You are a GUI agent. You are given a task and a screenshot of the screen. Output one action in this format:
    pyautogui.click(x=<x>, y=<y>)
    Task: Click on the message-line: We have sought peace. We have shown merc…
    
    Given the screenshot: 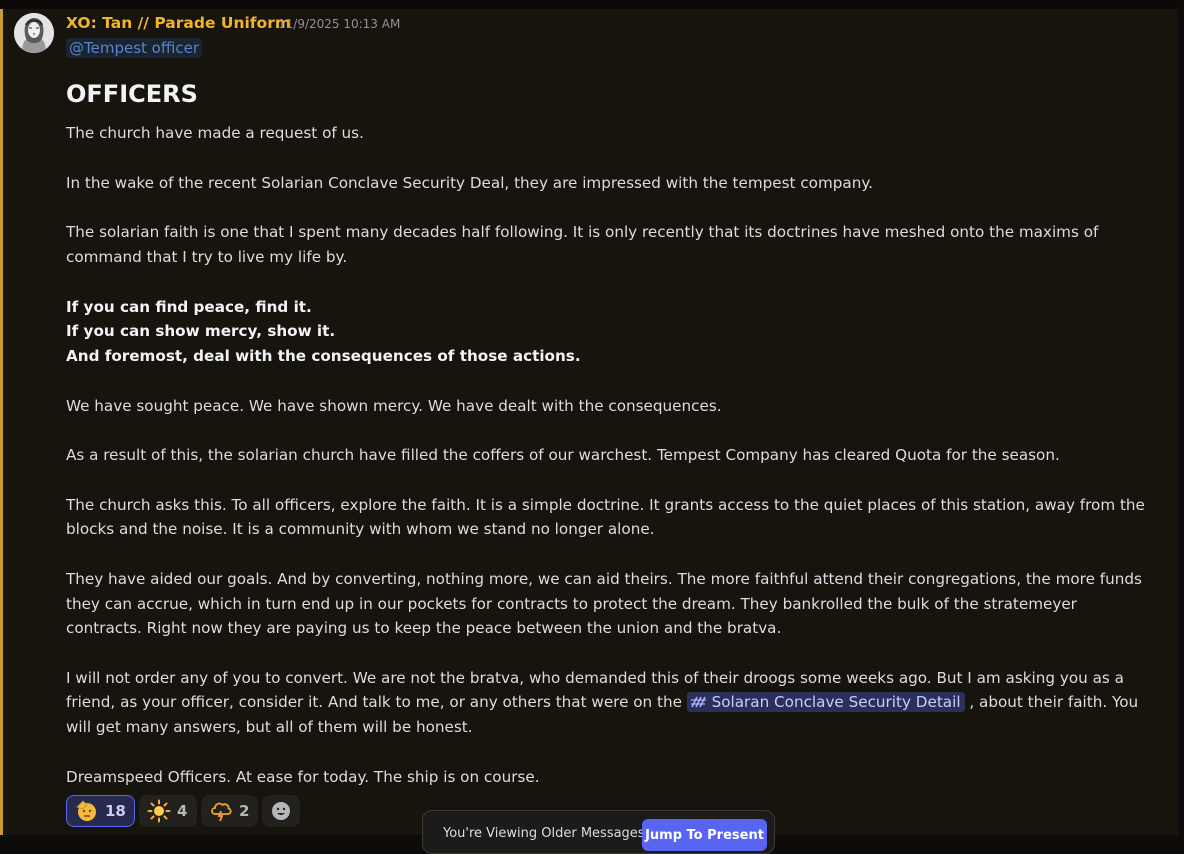 What is the action you would take?
    pyautogui.click(x=394, y=406)
    